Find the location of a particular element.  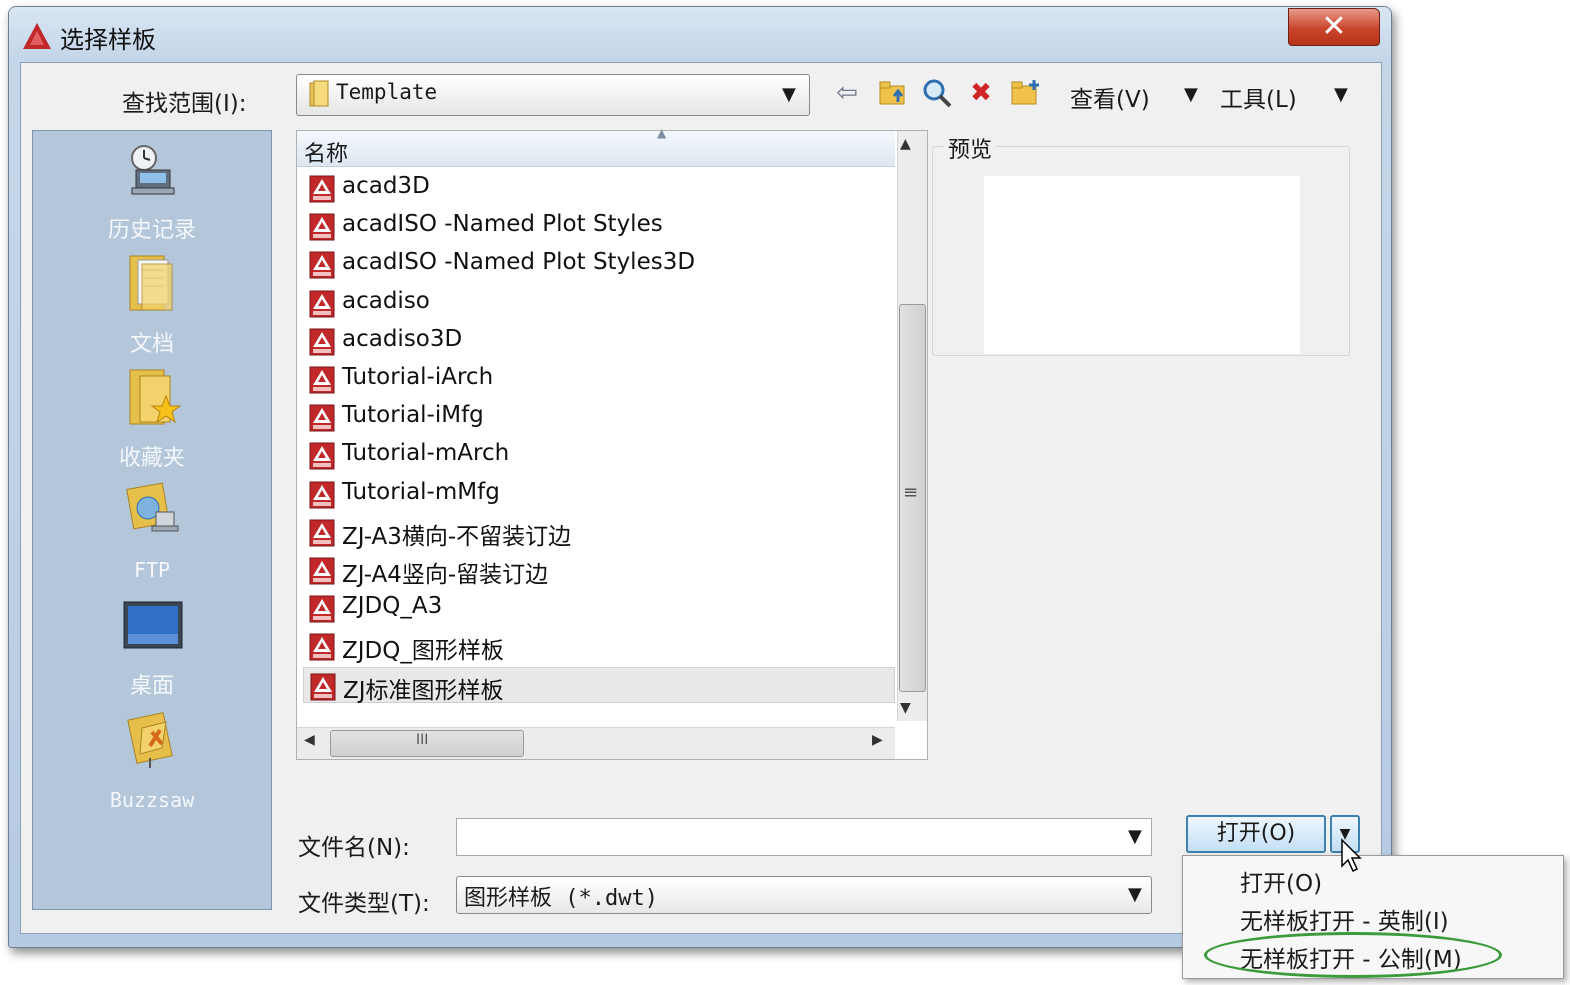

scroll-right-icon: ▶ is located at coordinates (877, 740).